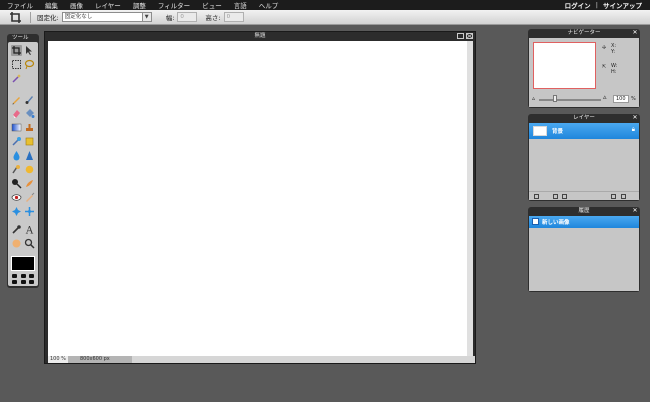 Image resolution: width=650 pixels, height=402 pixels. What do you see at coordinates (16, 155) in the screenshot?
I see `blur-tool-icon` at bounding box center [16, 155].